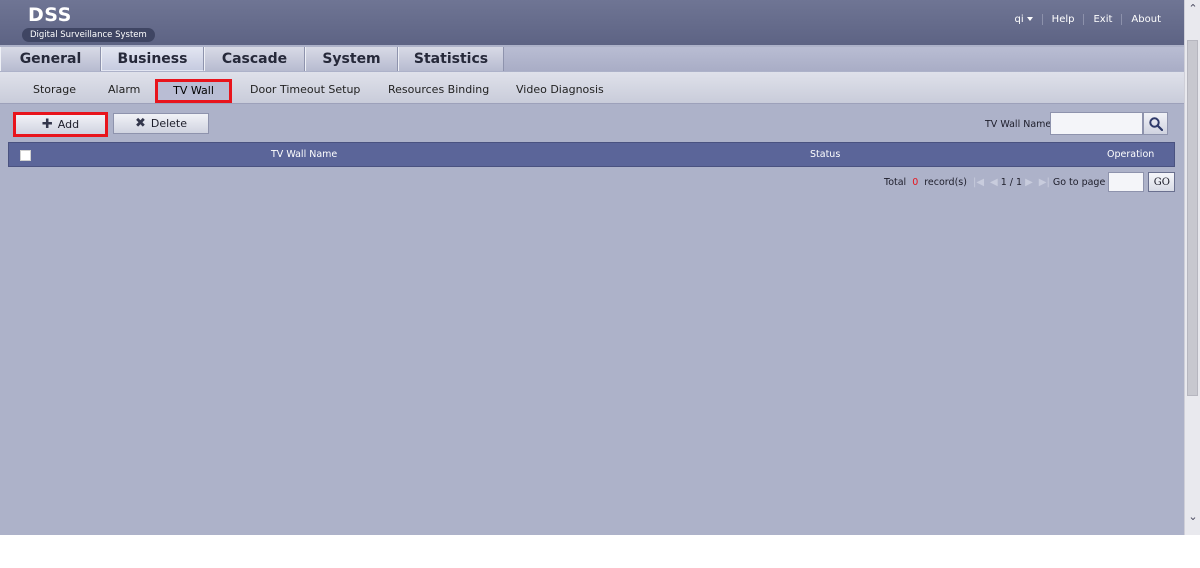 The height and width of the screenshot is (568, 1200). What do you see at coordinates (895, 182) in the screenshot?
I see `total-label: Total` at bounding box center [895, 182].